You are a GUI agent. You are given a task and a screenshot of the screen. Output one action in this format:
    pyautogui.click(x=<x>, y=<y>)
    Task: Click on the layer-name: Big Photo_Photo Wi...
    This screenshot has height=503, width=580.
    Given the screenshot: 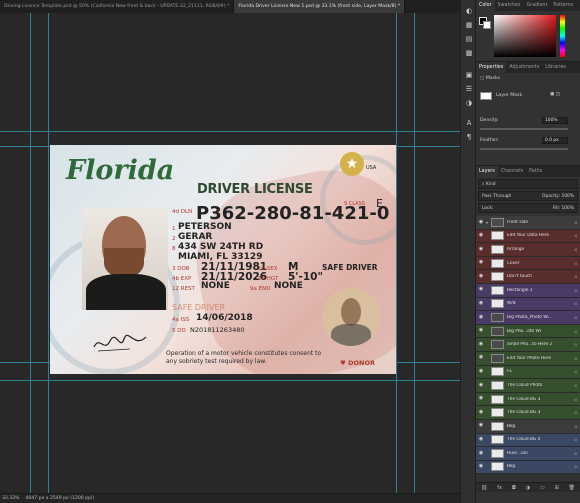 What is the action you would take?
    pyautogui.click(x=540, y=317)
    